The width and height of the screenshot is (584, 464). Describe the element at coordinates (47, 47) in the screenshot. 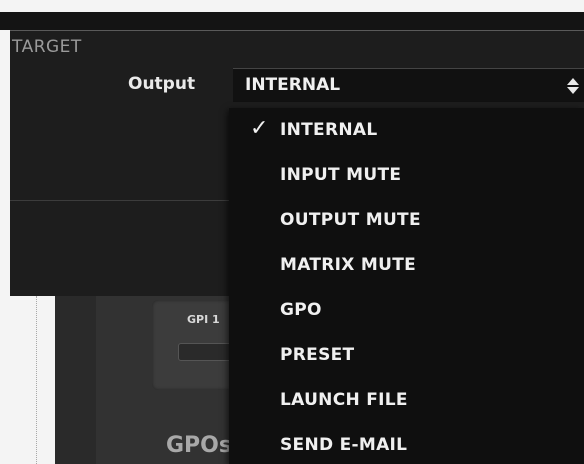

I see `section-title: TARGET` at that location.